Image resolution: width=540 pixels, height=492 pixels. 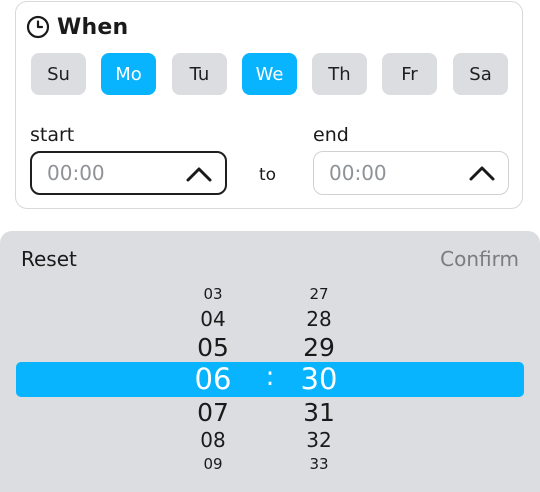 What do you see at coordinates (358, 173) in the screenshot?
I see `end-time-value: 00:00` at bounding box center [358, 173].